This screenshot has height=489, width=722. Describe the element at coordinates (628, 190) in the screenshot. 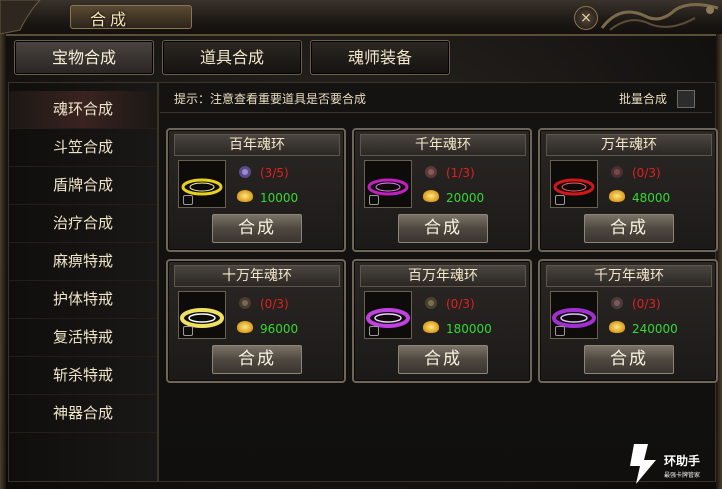

I see `card-ten-thousand-year-ring: 万年魂环 (0/3) 48000 合成` at that location.